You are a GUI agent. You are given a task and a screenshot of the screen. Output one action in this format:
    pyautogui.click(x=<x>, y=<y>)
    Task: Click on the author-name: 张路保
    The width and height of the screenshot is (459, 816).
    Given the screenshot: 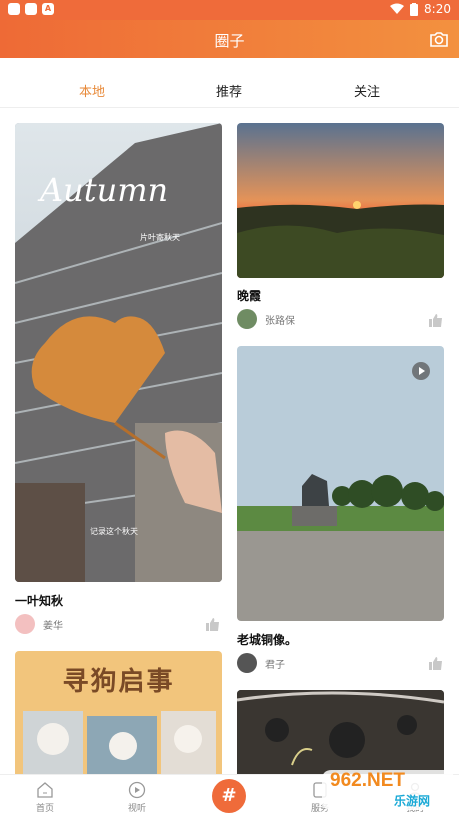 What is the action you would take?
    pyautogui.click(x=280, y=321)
    